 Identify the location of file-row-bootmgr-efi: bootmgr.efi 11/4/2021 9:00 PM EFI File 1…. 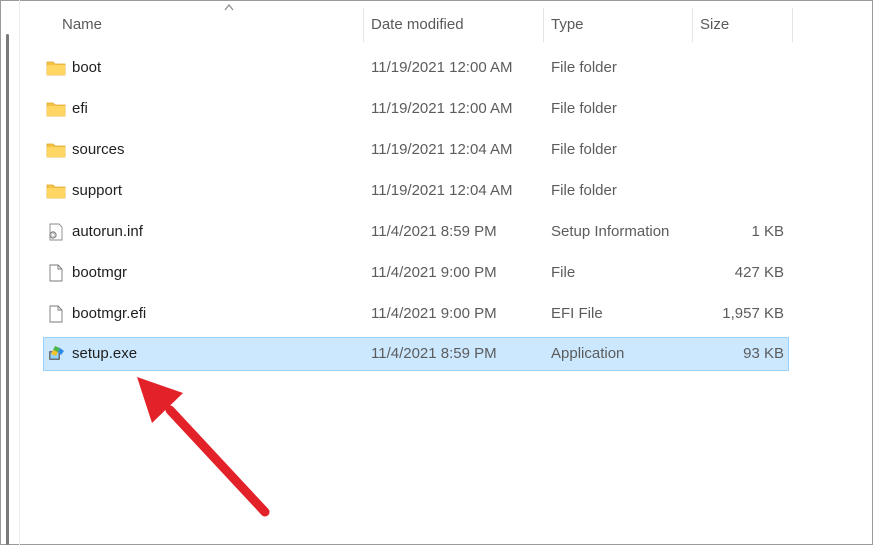
(416, 313).